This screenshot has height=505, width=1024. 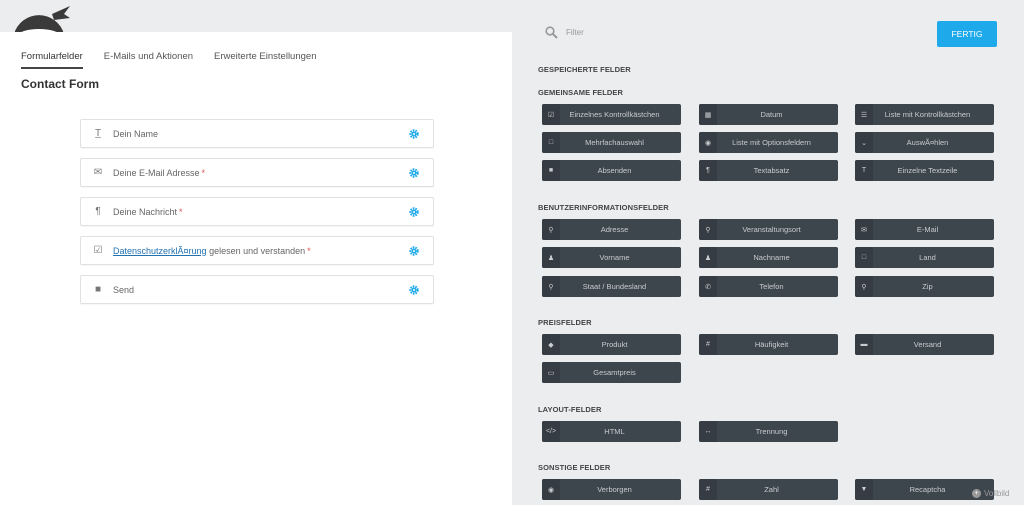 I want to click on list-icon: ☰, so click(x=864, y=114).